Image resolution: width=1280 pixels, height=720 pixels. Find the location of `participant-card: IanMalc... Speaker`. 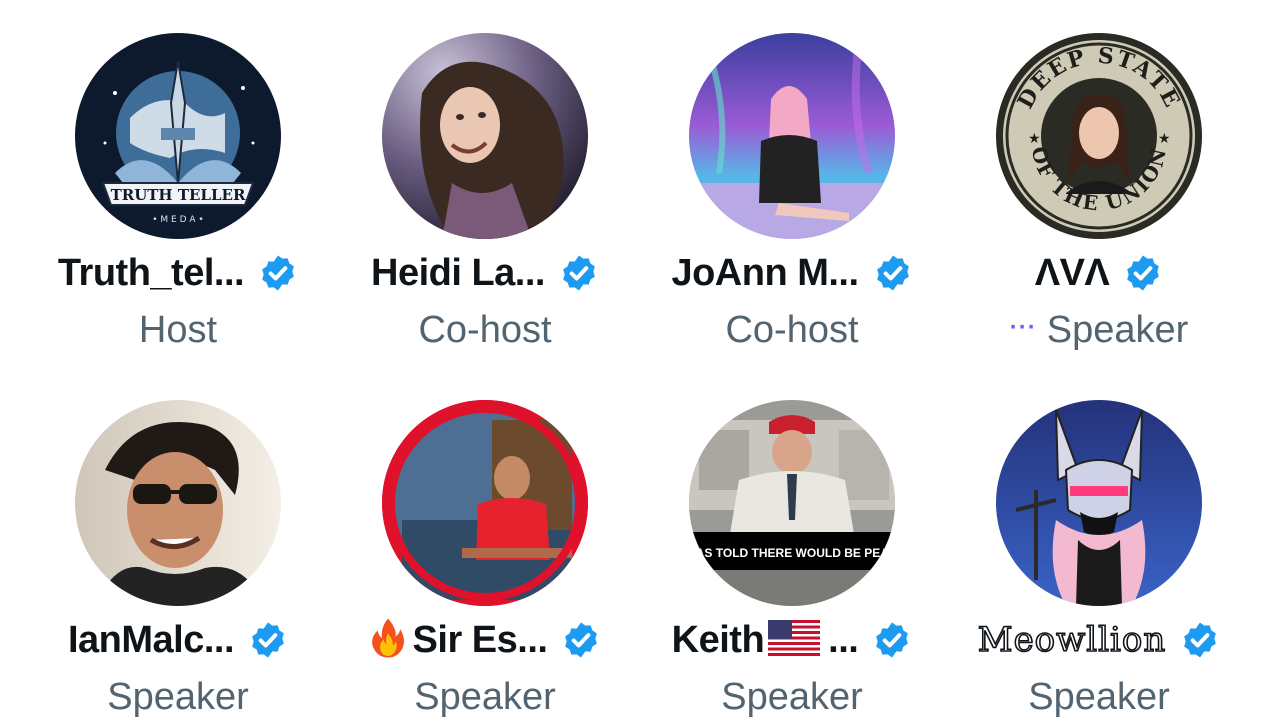

participant-card: IanMalc... Speaker is located at coordinates (175, 560).